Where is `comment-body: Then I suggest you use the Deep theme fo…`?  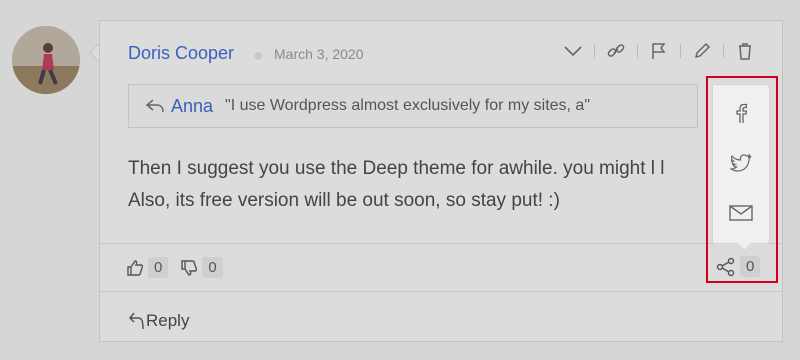
comment-body: Then I suggest you use the Deep theme fo… is located at coordinates (418, 185).